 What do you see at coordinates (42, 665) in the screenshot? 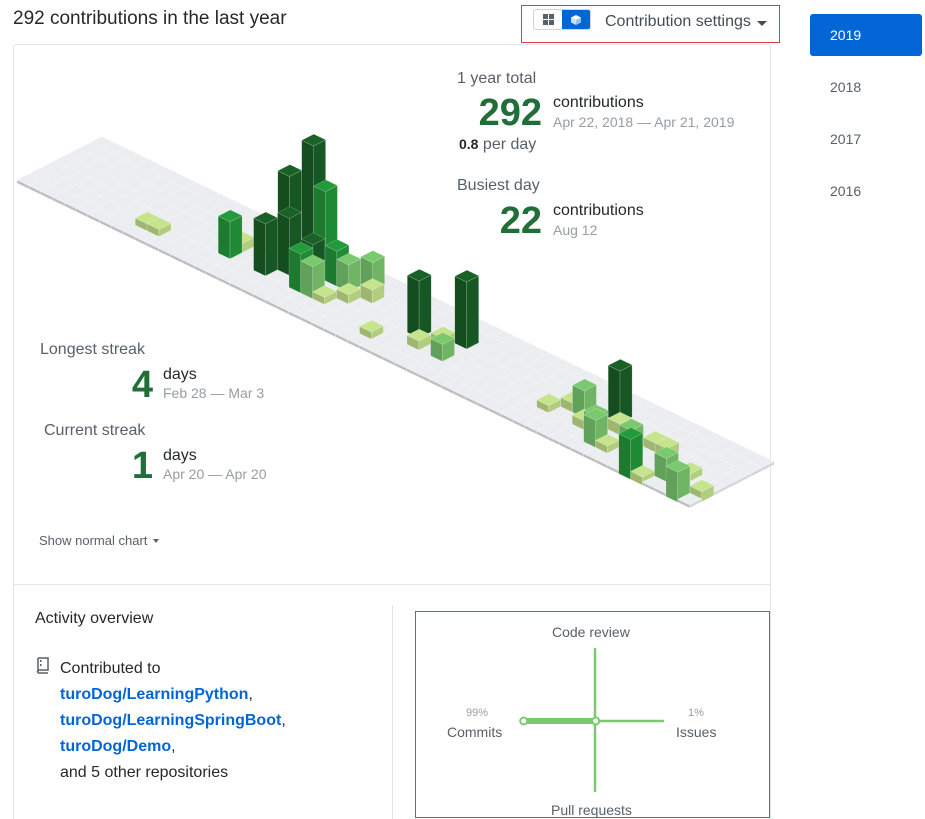
I see `repo-icon` at bounding box center [42, 665].